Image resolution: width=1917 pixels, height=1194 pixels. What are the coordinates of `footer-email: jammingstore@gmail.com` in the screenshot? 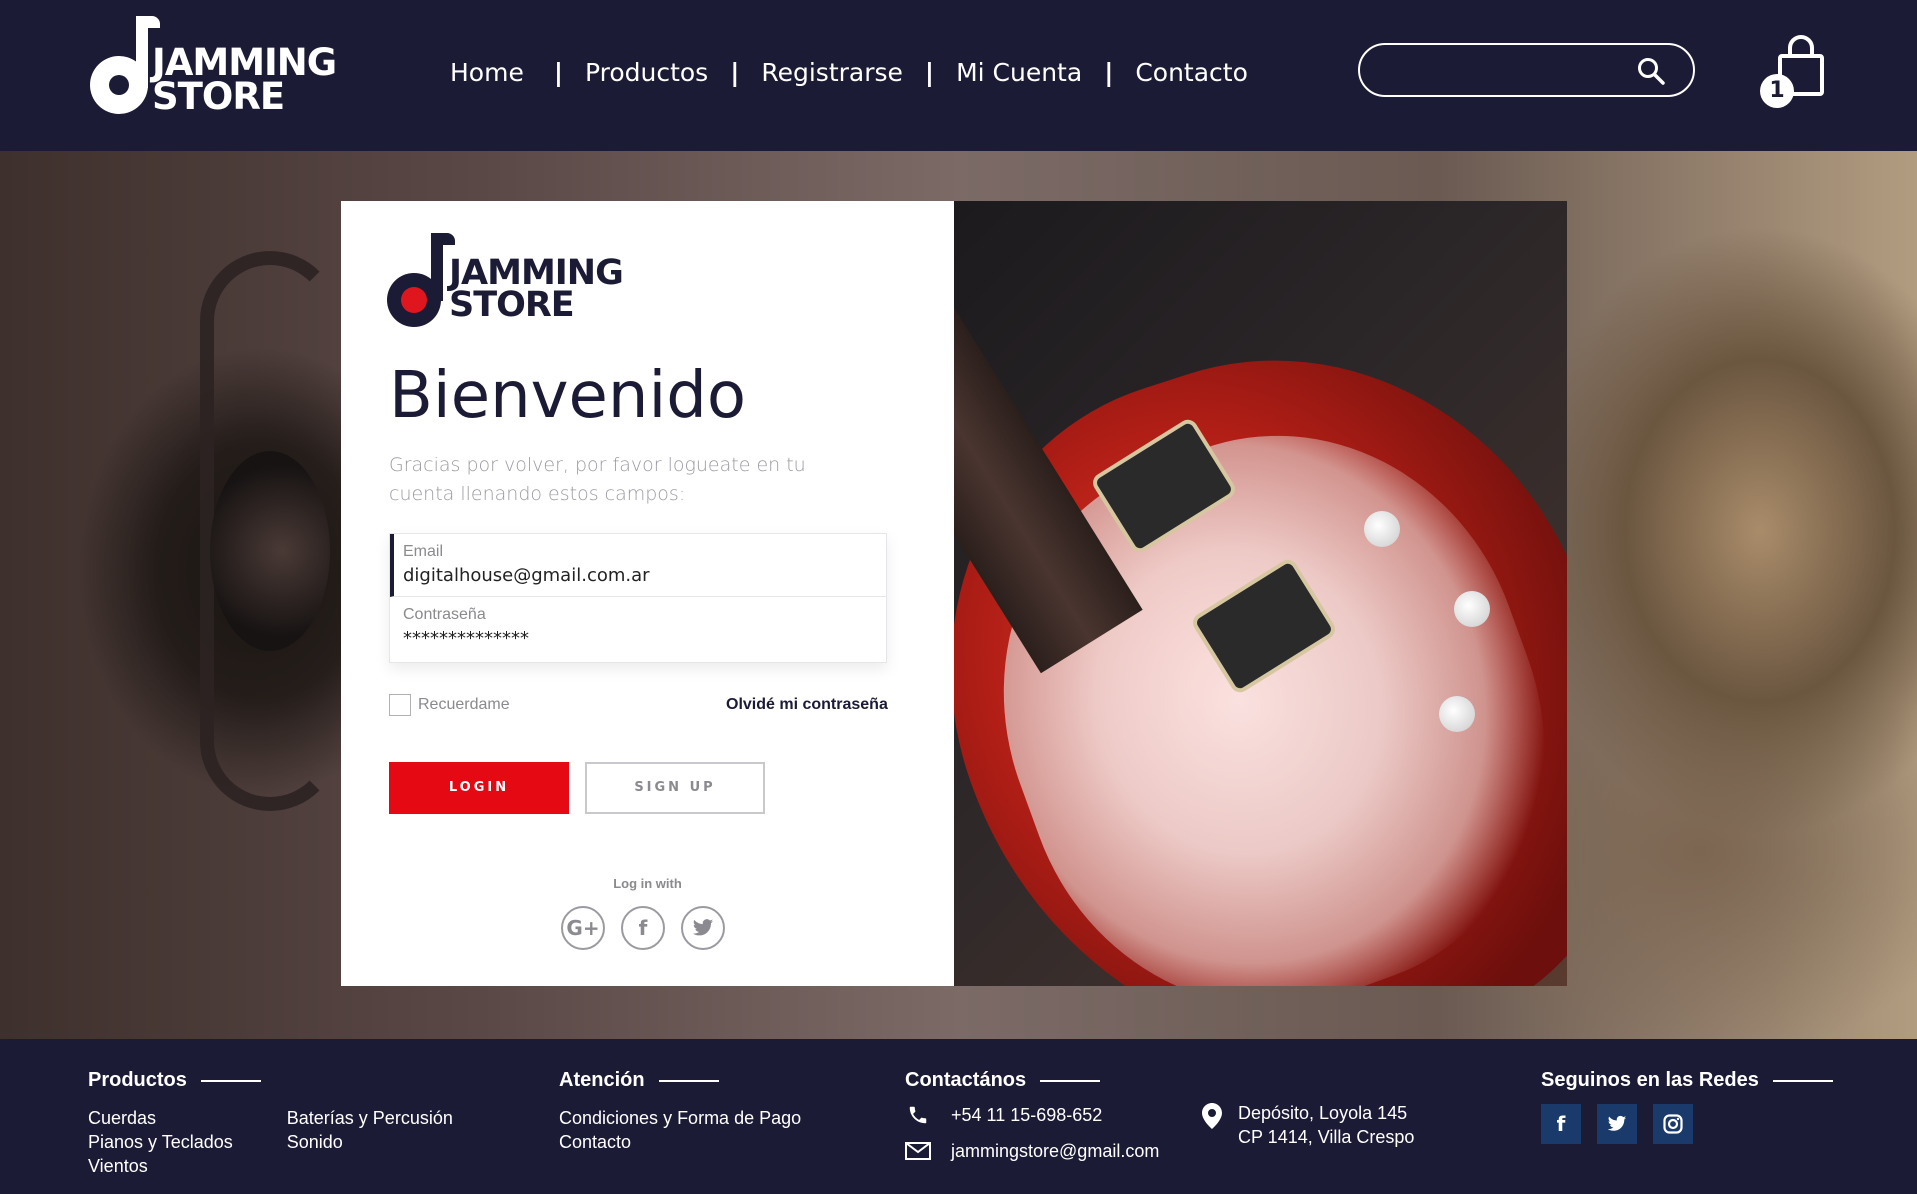 It's located at (1055, 1151).